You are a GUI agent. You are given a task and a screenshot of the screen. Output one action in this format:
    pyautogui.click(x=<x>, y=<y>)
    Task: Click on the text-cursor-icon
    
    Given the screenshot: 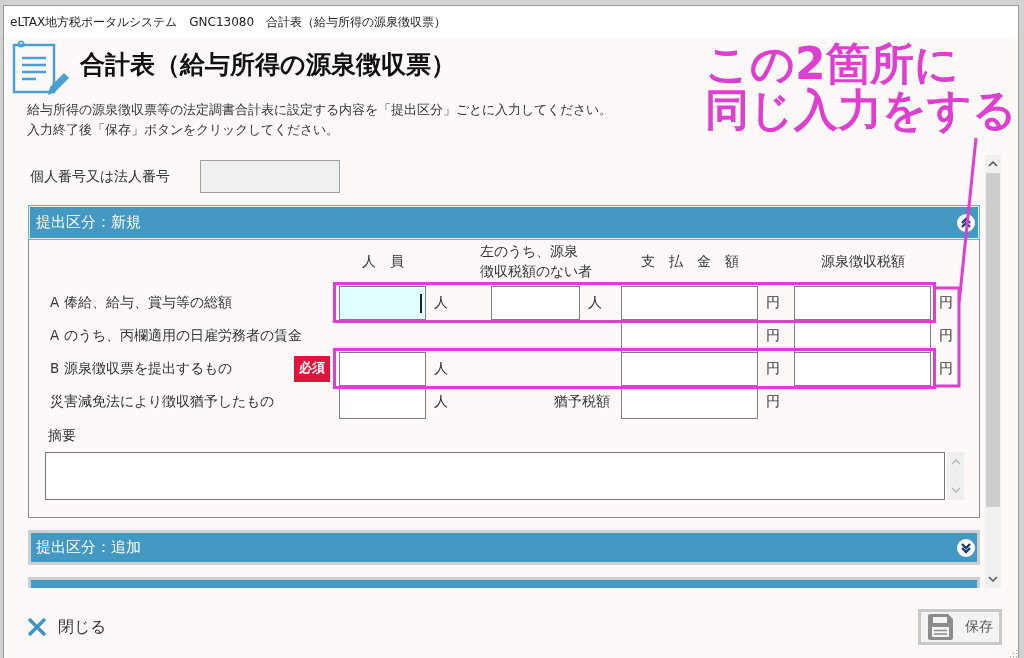 What is the action you would take?
    pyautogui.click(x=421, y=303)
    